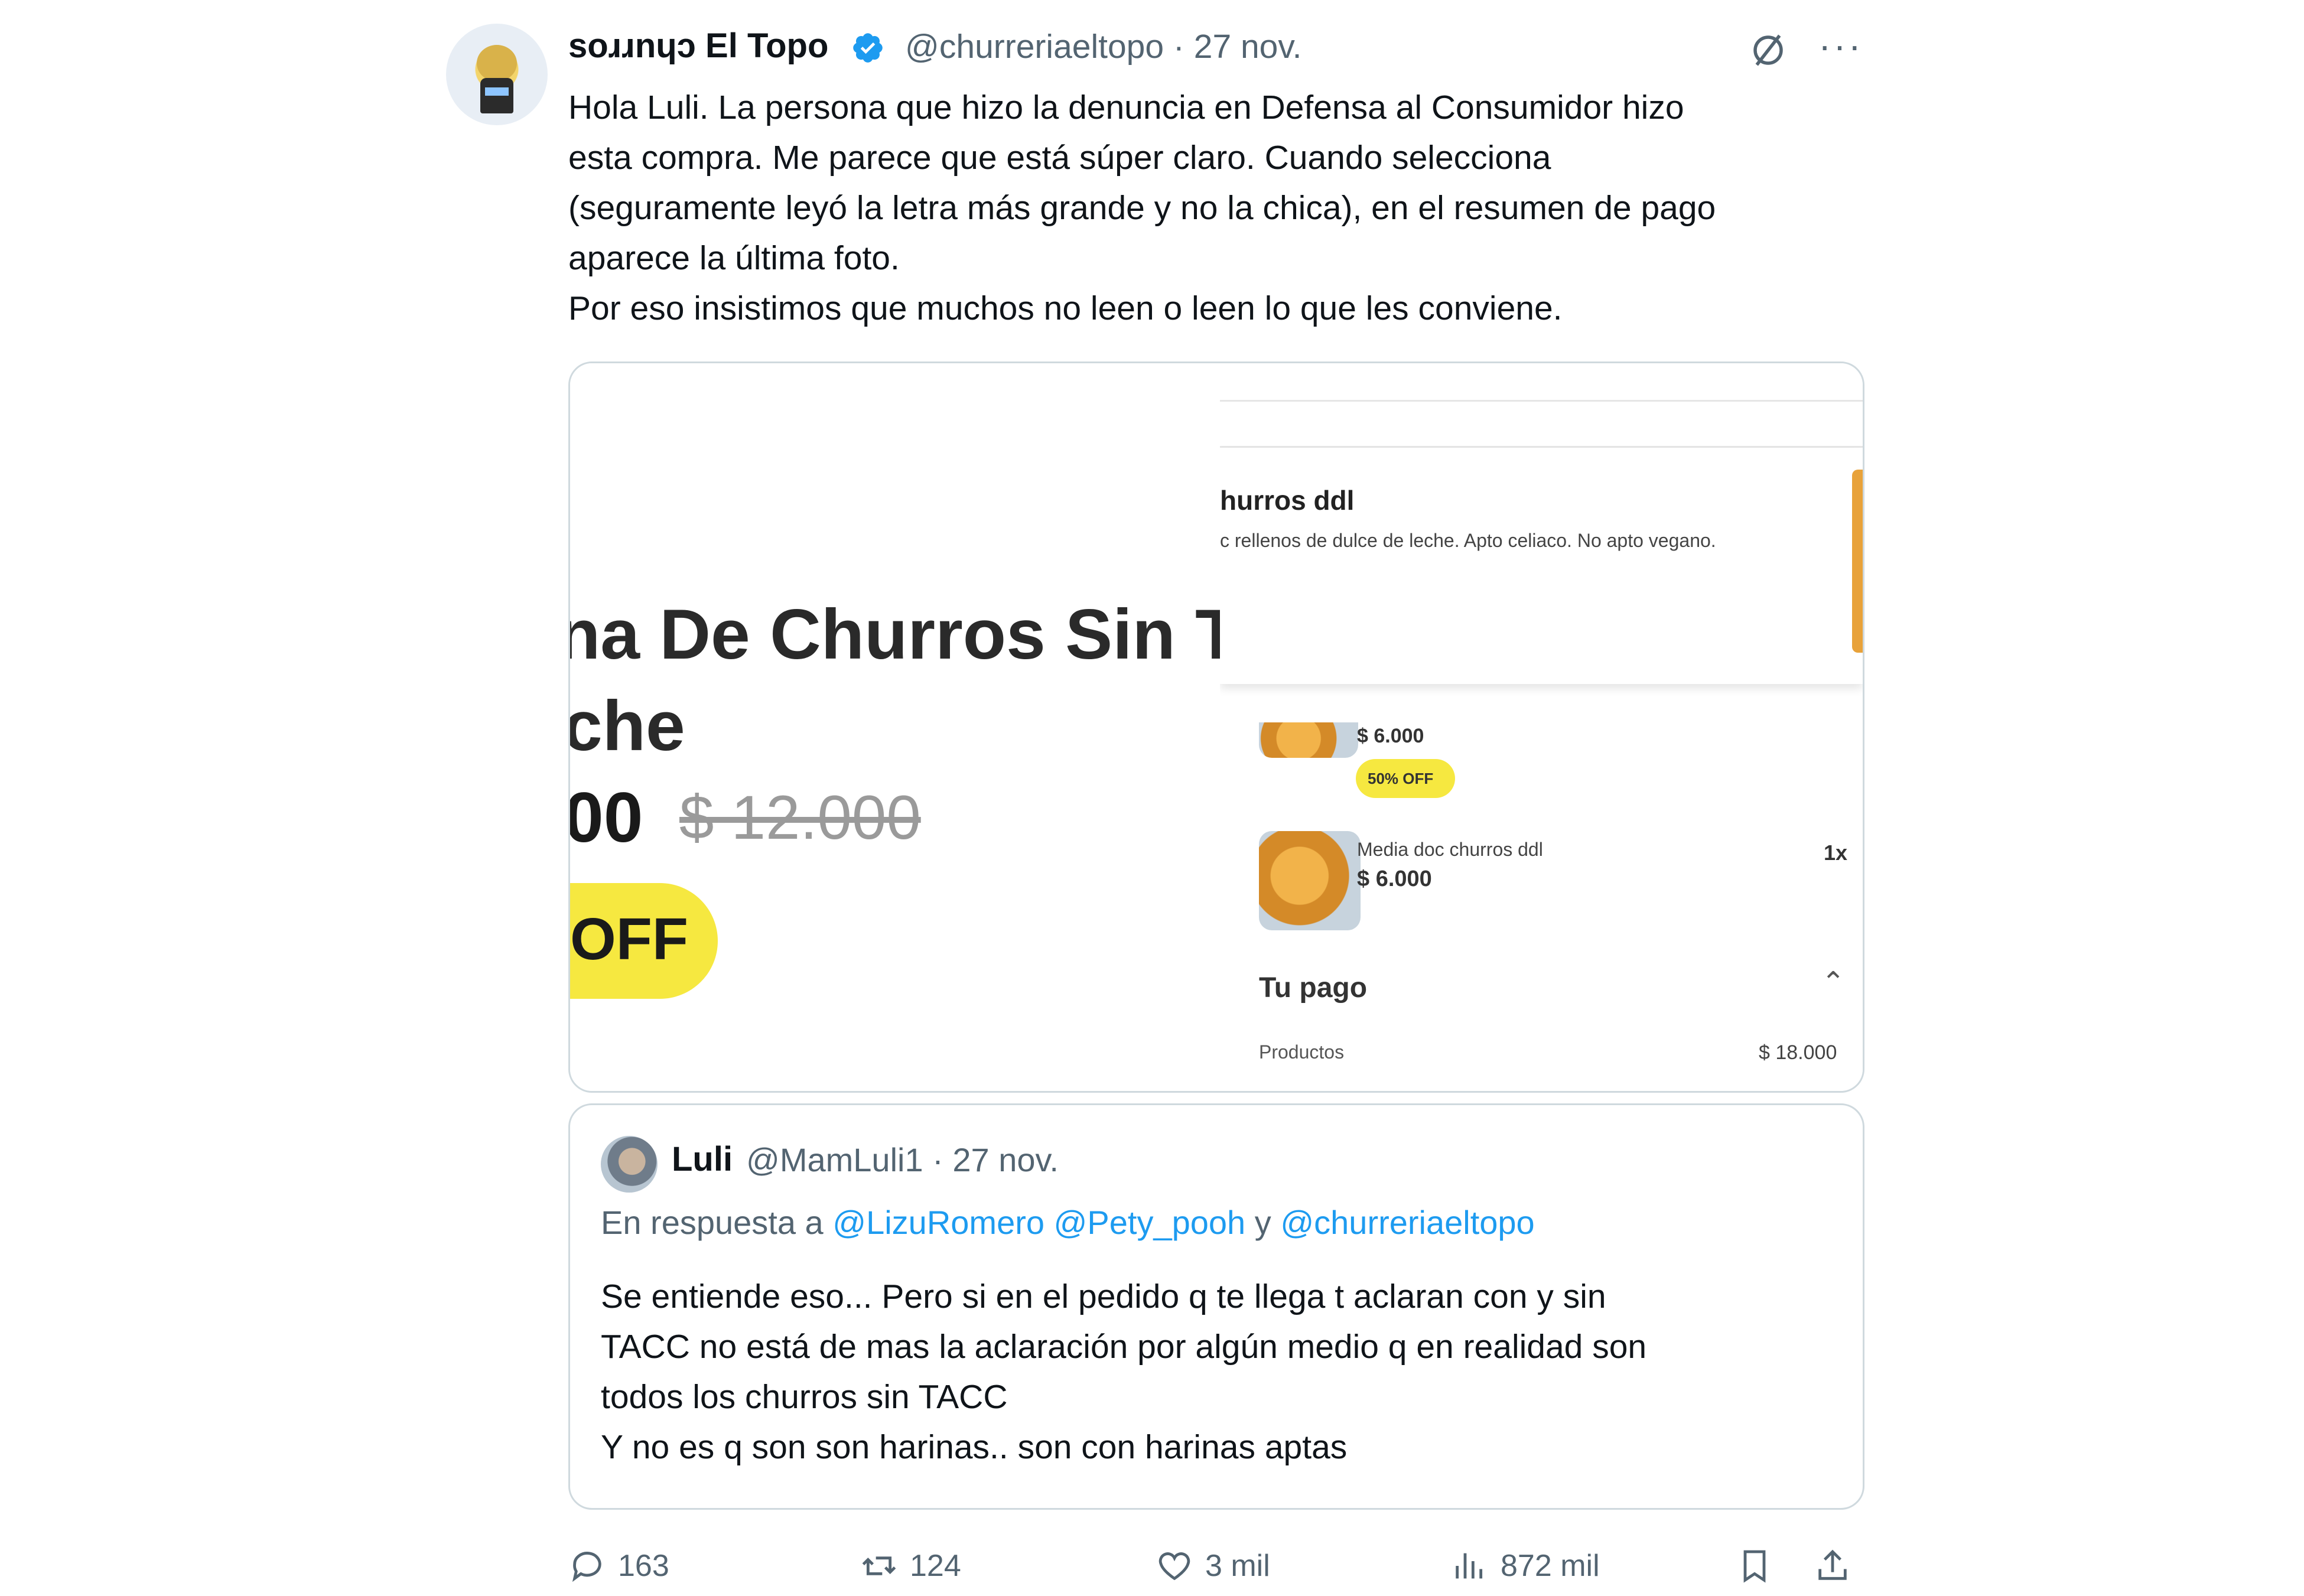  Describe the element at coordinates (1841, 45) in the screenshot. I see `more-icon: ···` at that location.